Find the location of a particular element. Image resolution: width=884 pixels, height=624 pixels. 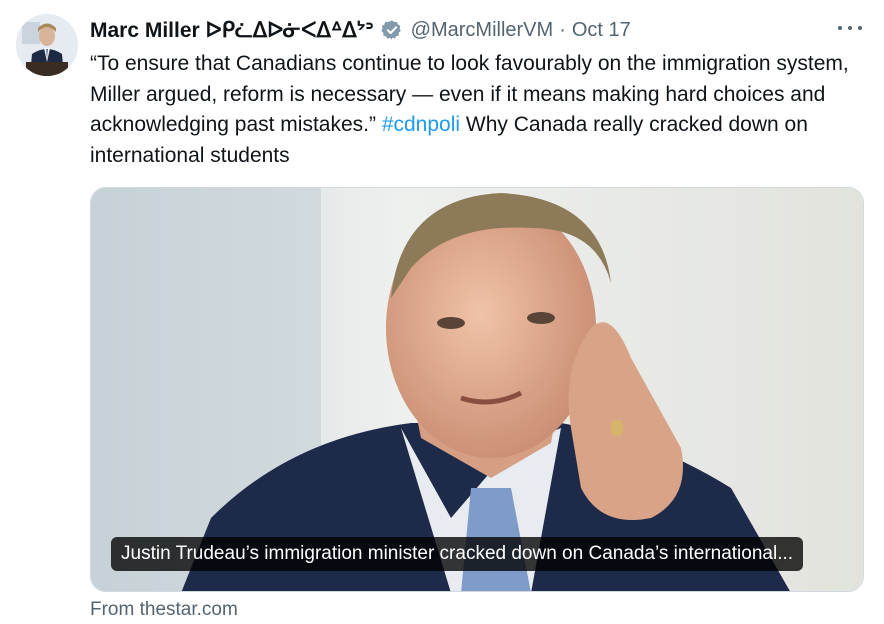

hashtag-link: #cdnpoli is located at coordinates (421, 124).